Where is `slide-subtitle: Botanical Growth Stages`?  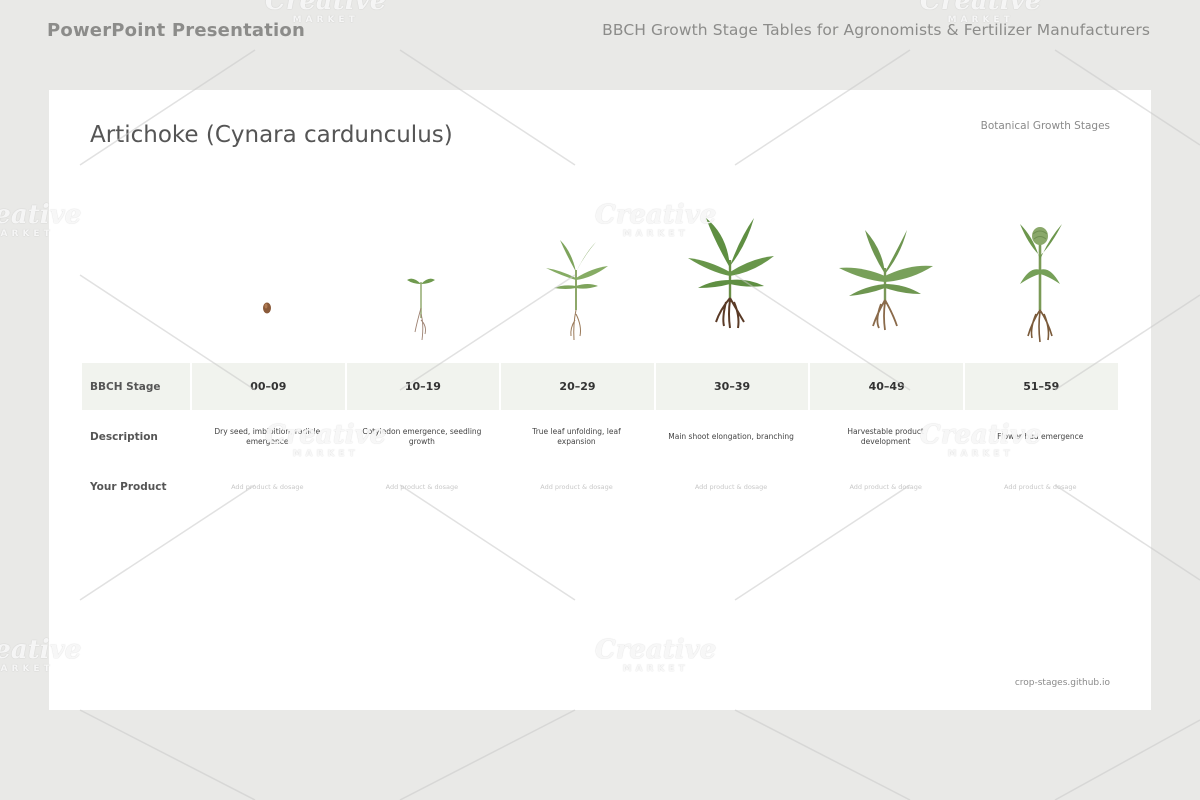 slide-subtitle: Botanical Growth Stages is located at coordinates (1045, 126).